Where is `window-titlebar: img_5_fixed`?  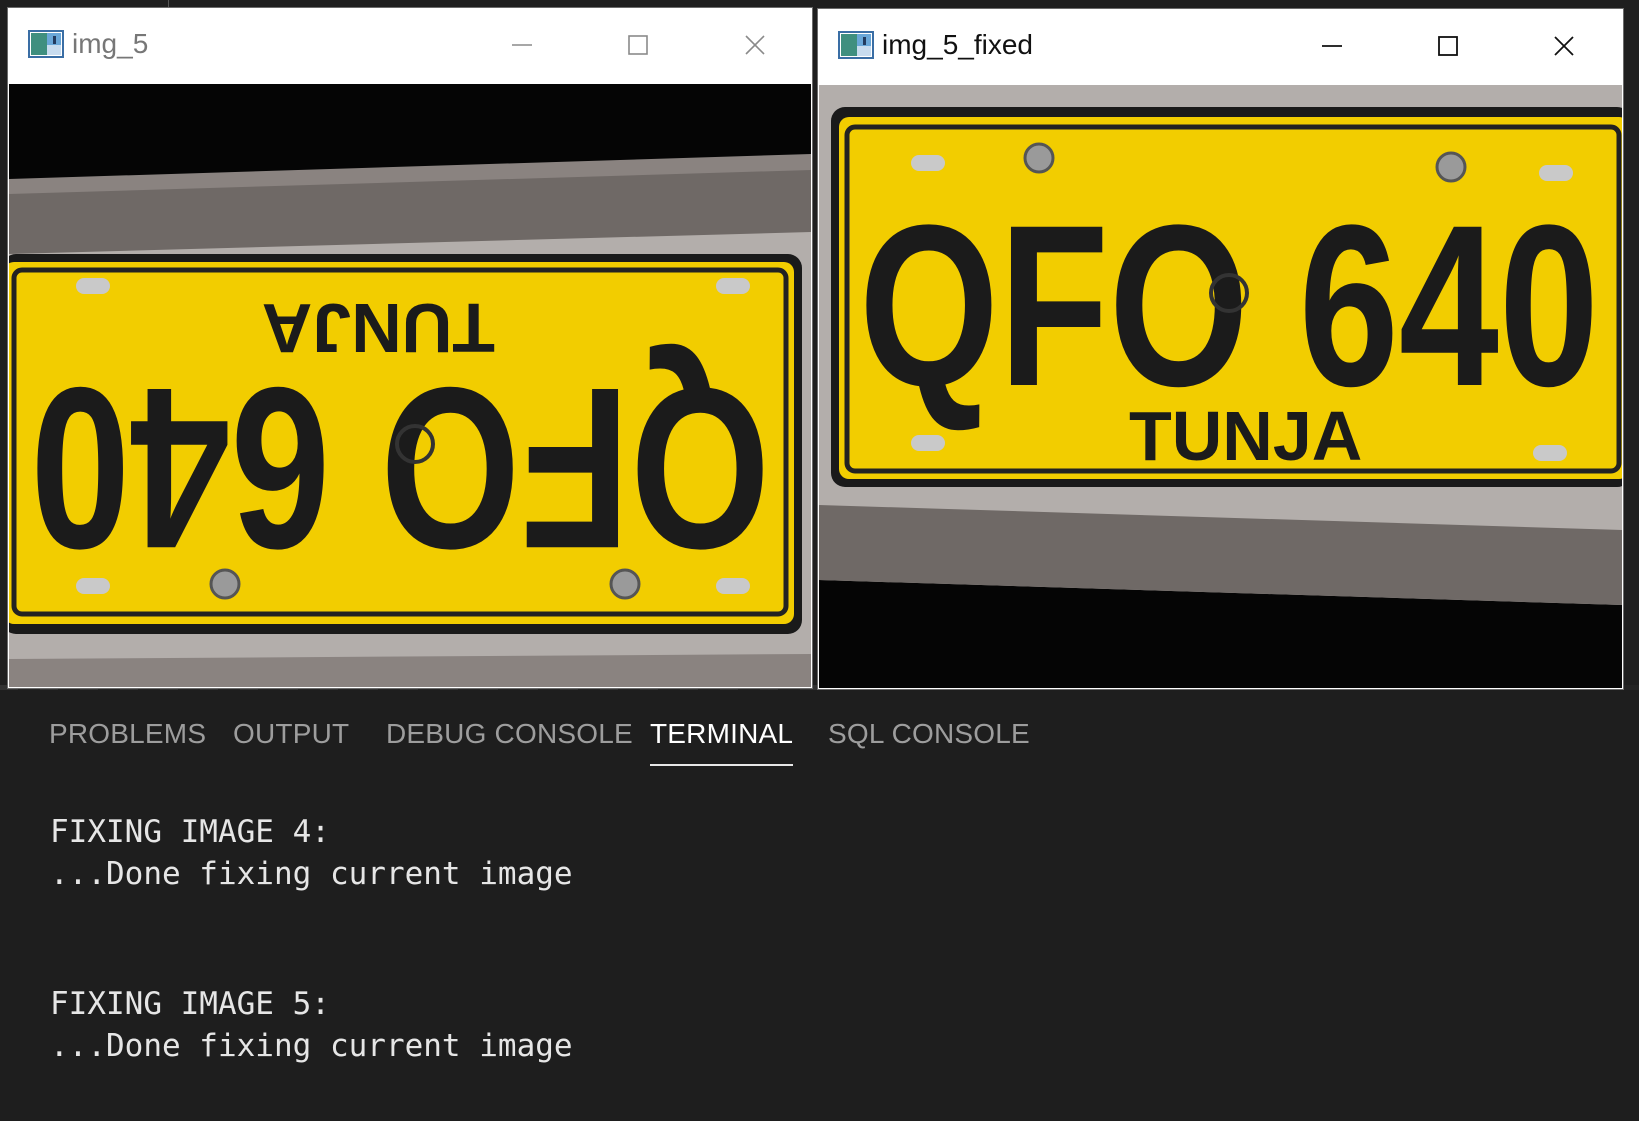
window-titlebar: img_5_fixed is located at coordinates (1220, 47).